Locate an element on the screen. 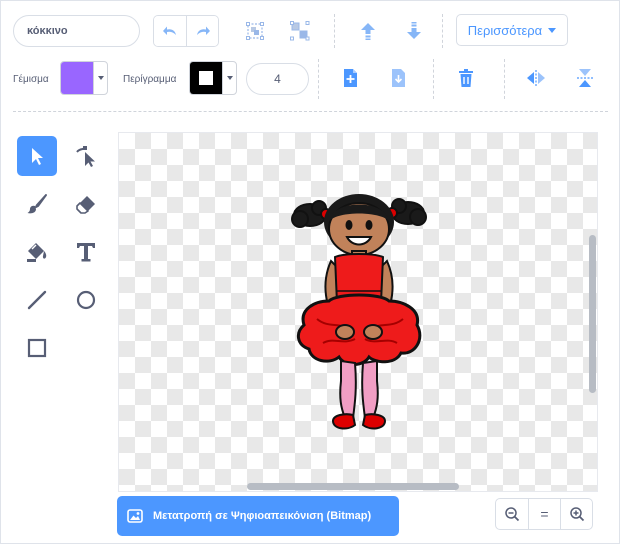 The height and width of the screenshot is (544, 620). zoom-out-button is located at coordinates (512, 514).